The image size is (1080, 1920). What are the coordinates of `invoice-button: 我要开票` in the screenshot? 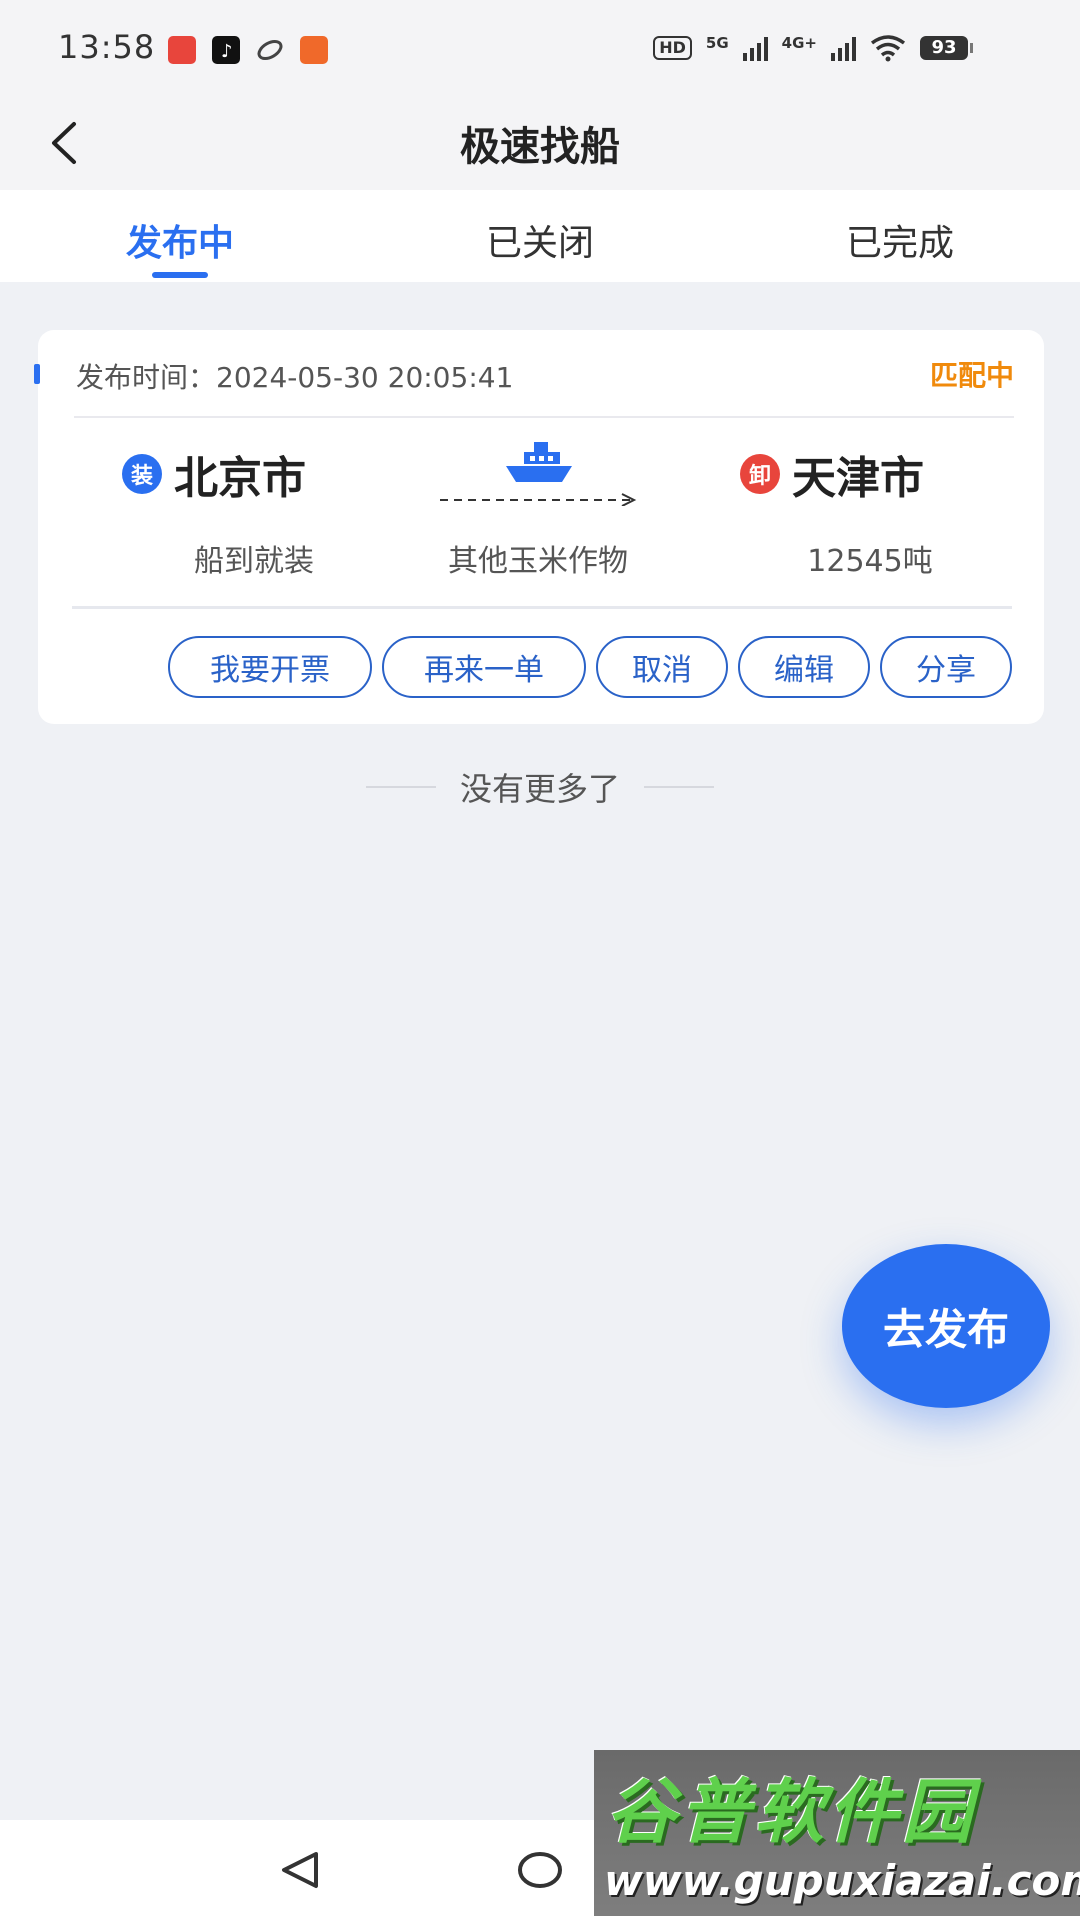 It's located at (270, 667).